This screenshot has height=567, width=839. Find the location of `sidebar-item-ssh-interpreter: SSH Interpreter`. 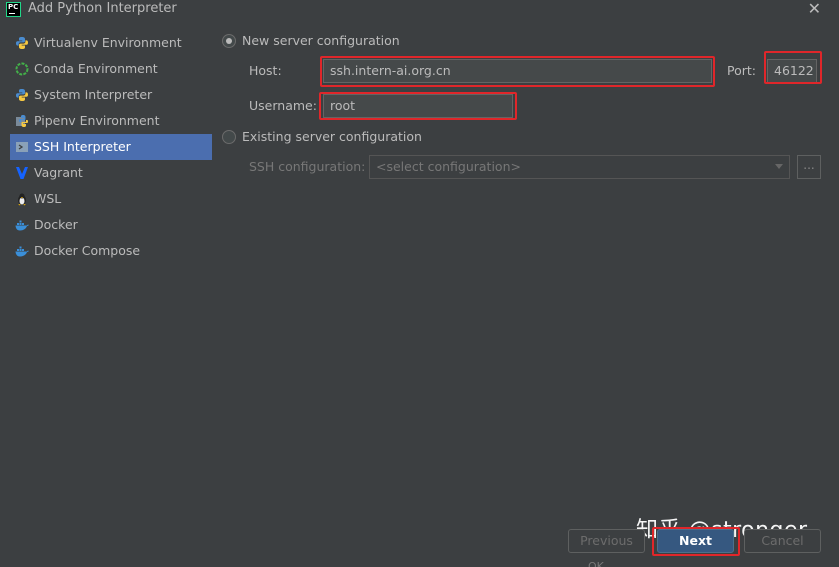

sidebar-item-ssh-interpreter: SSH Interpreter is located at coordinates (111, 147).